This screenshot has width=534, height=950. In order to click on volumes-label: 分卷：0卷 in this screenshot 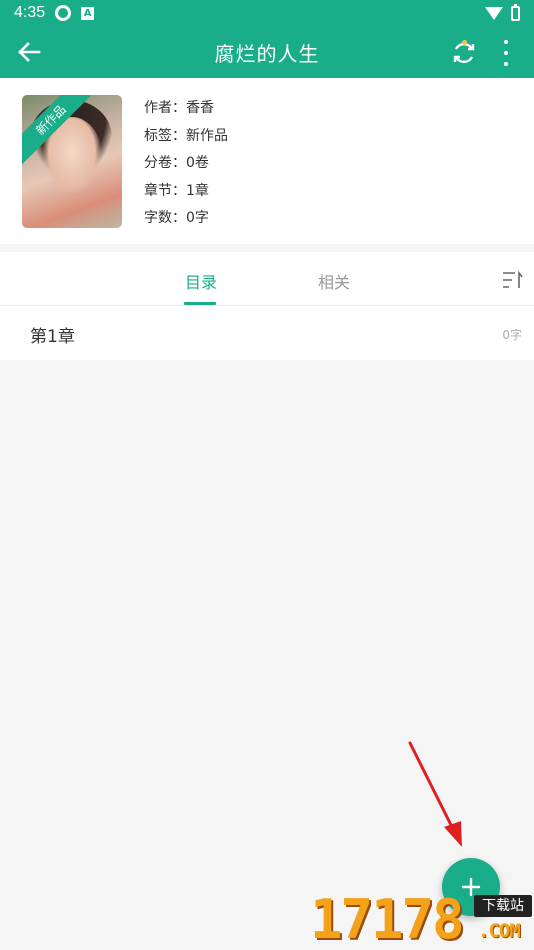, I will do `click(176, 163)`.